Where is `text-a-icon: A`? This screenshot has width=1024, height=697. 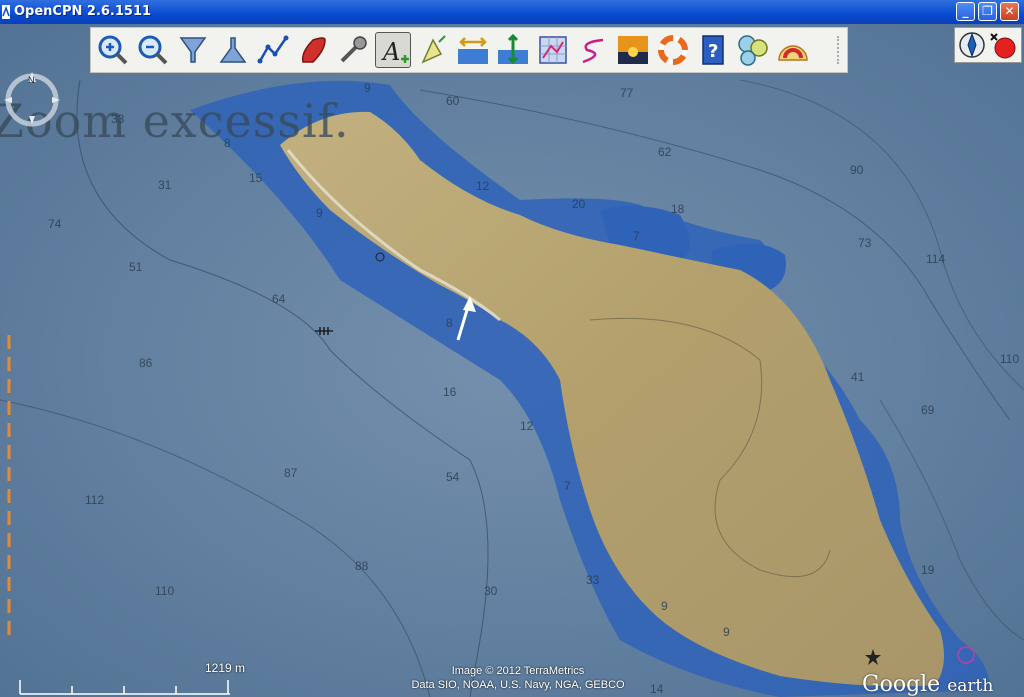 text-a-icon: A is located at coordinates (395, 52).